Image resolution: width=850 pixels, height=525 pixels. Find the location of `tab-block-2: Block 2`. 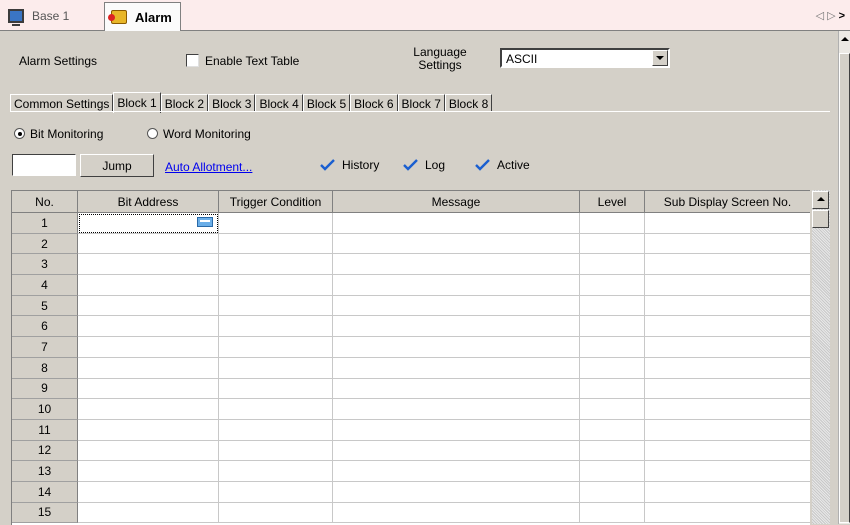

tab-block-2: Block 2 is located at coordinates (184, 103).